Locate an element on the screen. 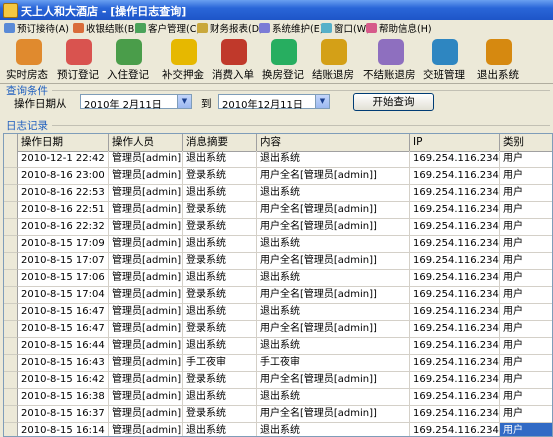 Image resolution: width=553 pixels, height=437 pixels. cell-date: 2010-8-15 16:47 is located at coordinates (63, 312).